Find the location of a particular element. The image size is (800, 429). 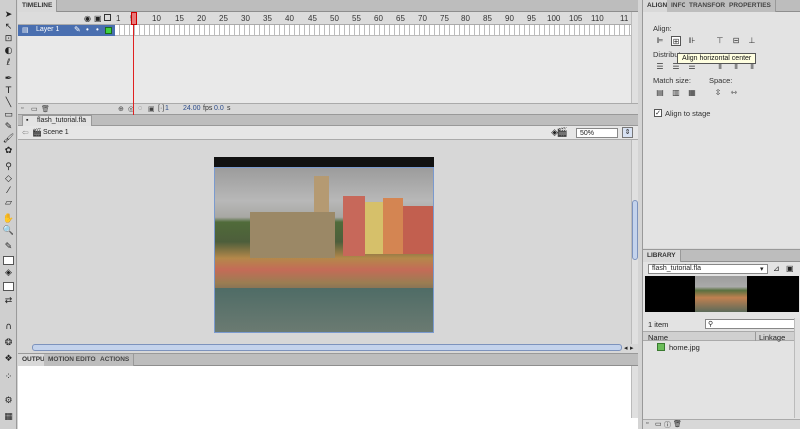

column-name: Name is located at coordinates (658, 337).